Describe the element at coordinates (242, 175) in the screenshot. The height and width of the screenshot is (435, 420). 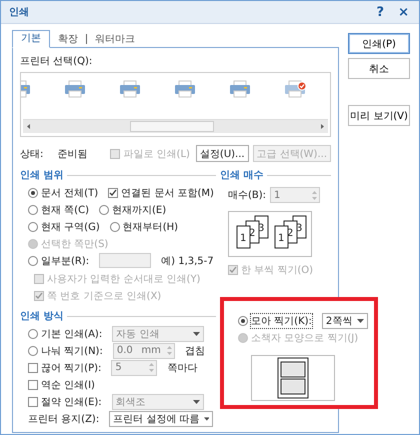
I see `section-title: 인쇄 매수` at that location.